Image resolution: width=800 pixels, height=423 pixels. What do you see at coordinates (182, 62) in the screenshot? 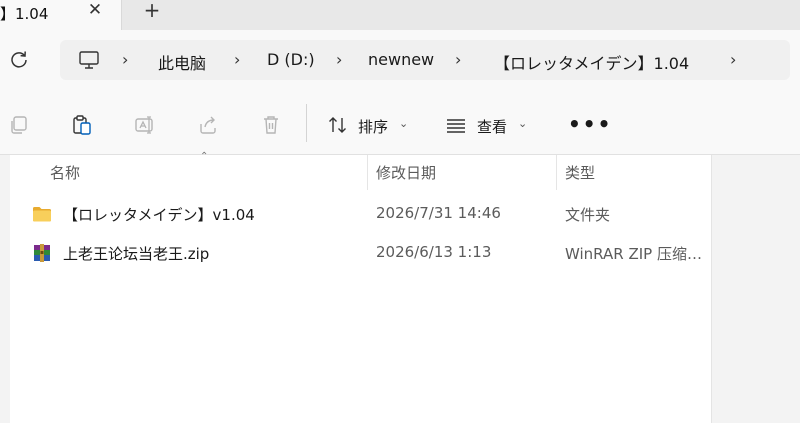
I see `breadcrumb-this-pc: 此电脑` at bounding box center [182, 62].